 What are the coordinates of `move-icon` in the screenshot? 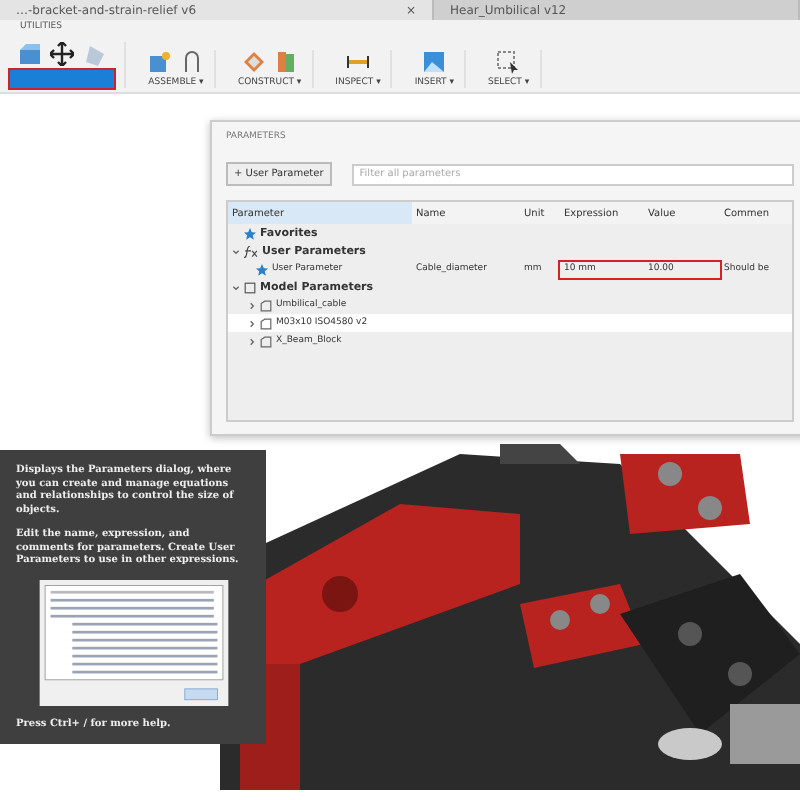 It's located at (62, 54).